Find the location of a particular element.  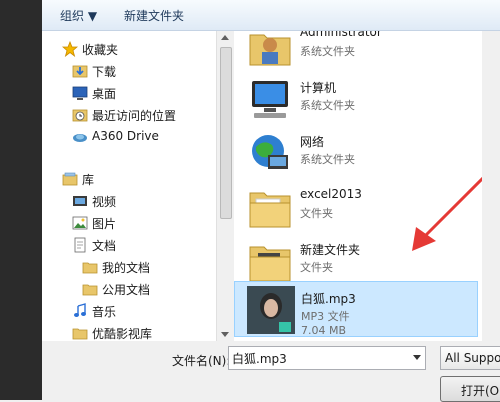

file-name: 计算机 is located at coordinates (318, 88).